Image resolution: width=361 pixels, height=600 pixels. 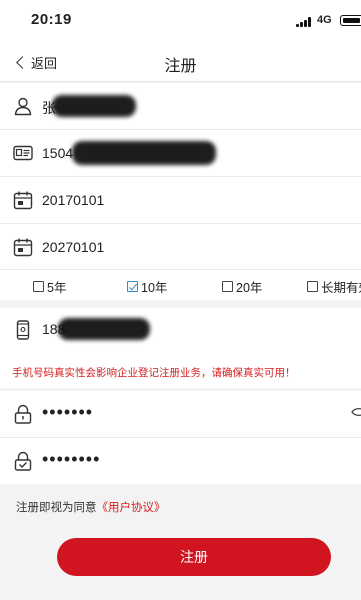 I want to click on eye-icon, so click(x=356, y=412).